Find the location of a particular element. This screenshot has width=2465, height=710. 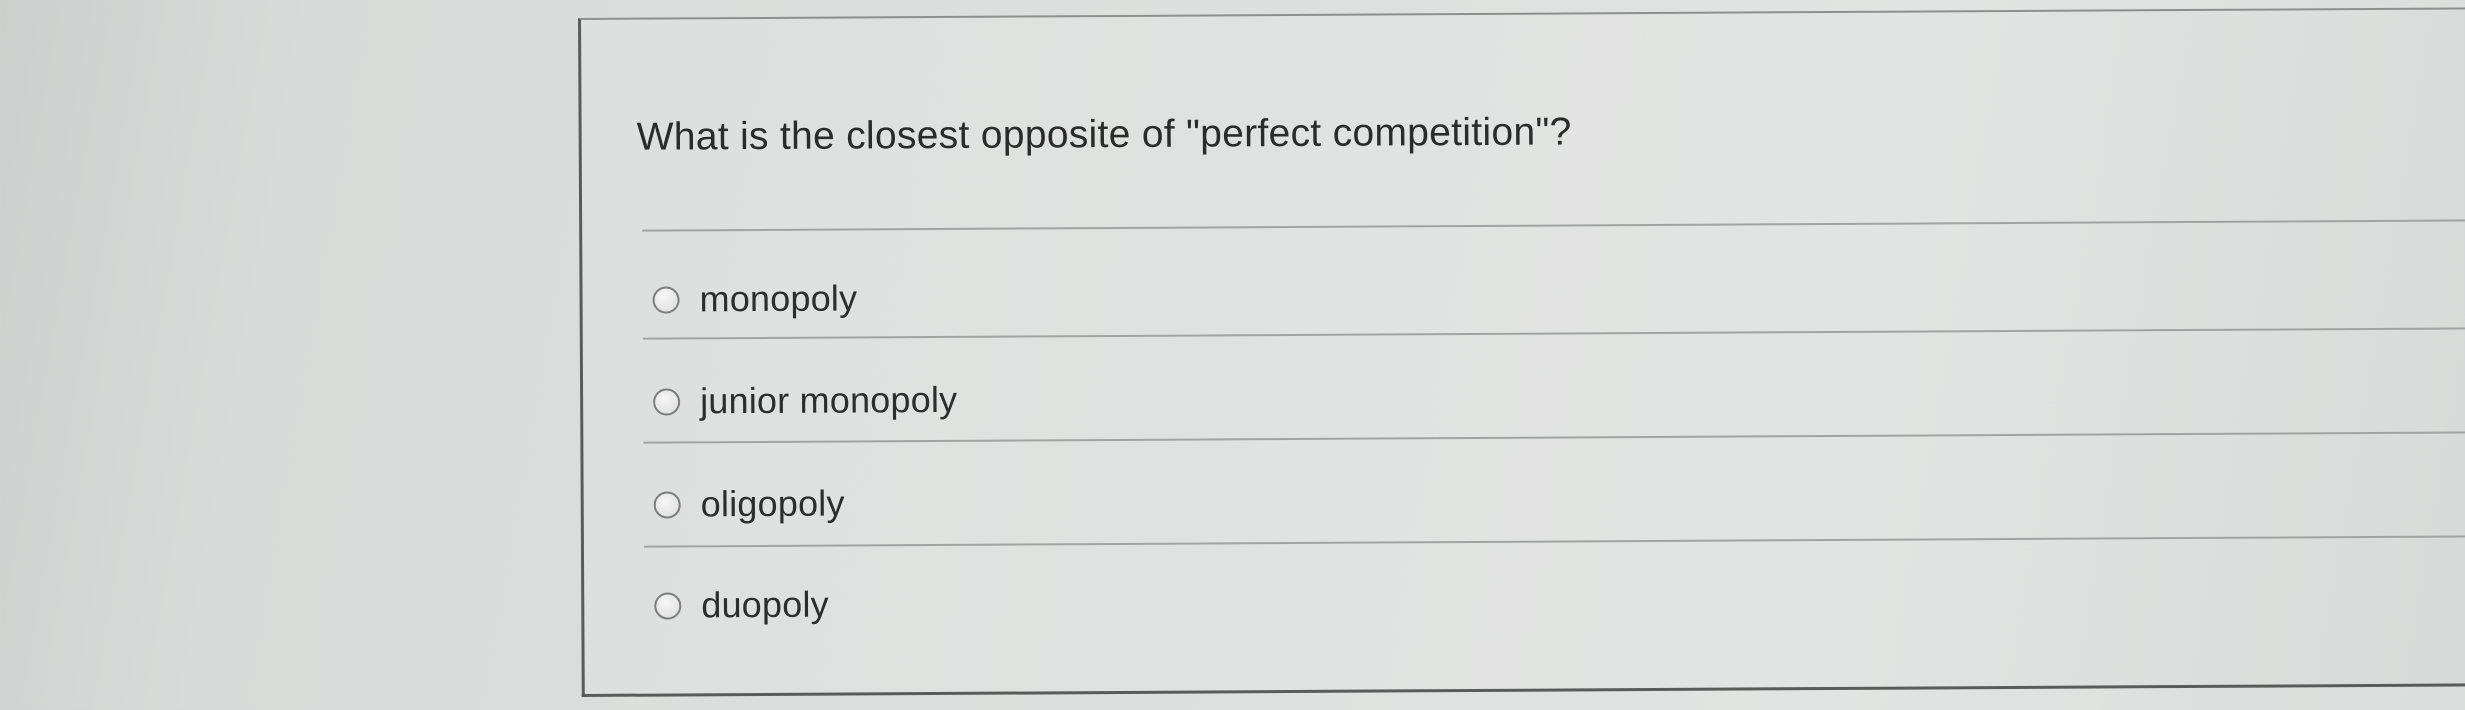

answer-option-monopoly: monopoly is located at coordinates (754, 298).